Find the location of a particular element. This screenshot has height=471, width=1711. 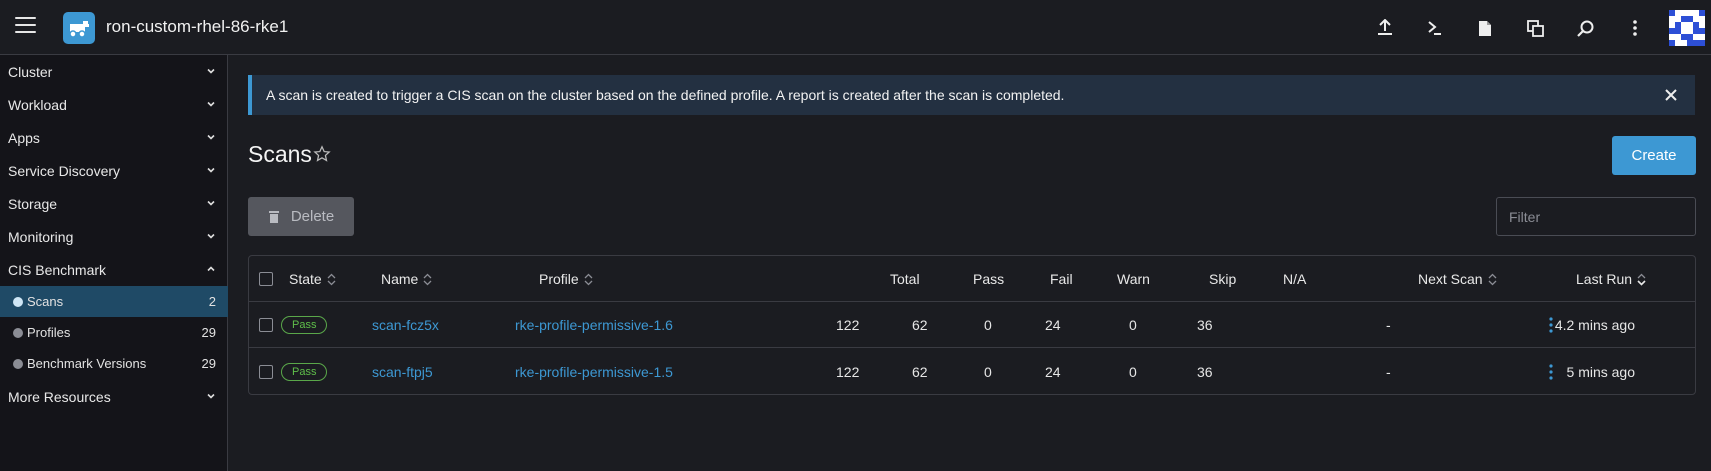

delete-button: Delete is located at coordinates (301, 216).